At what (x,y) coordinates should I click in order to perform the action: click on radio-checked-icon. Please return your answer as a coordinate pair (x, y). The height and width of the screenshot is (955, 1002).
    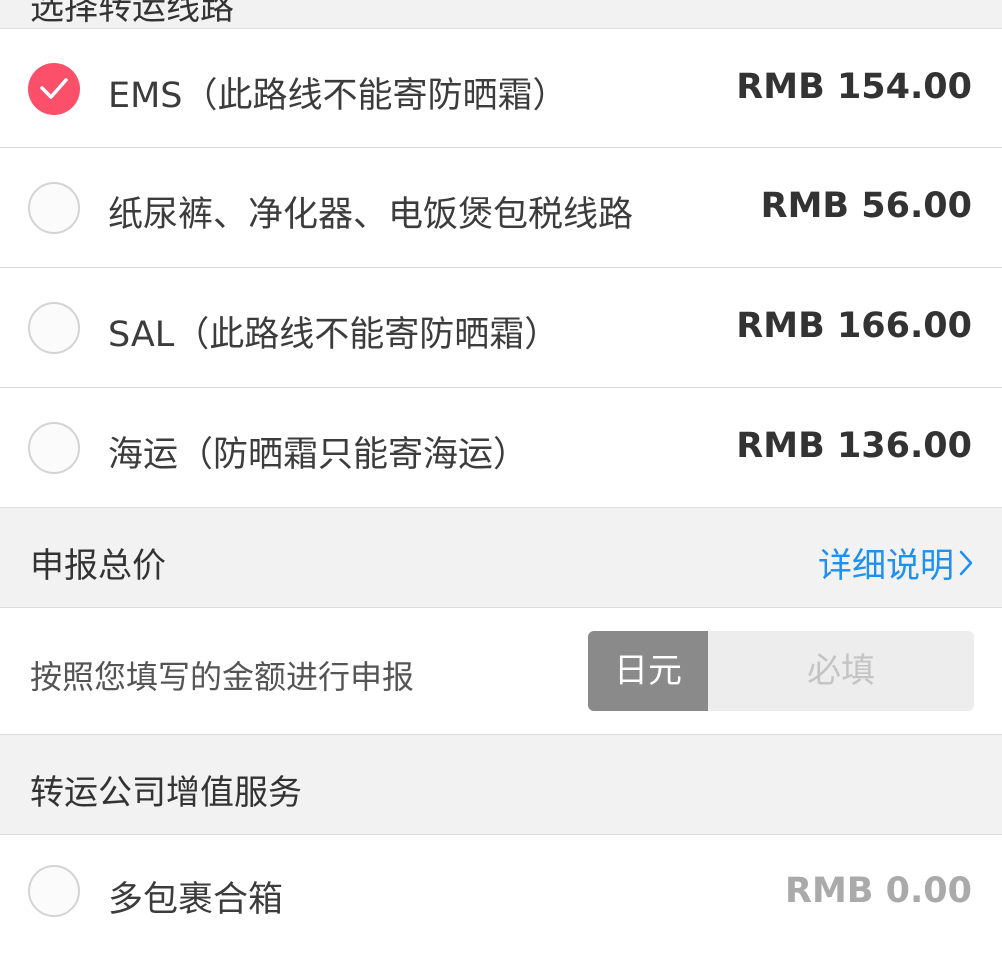
    Looking at the image, I should click on (54, 89).